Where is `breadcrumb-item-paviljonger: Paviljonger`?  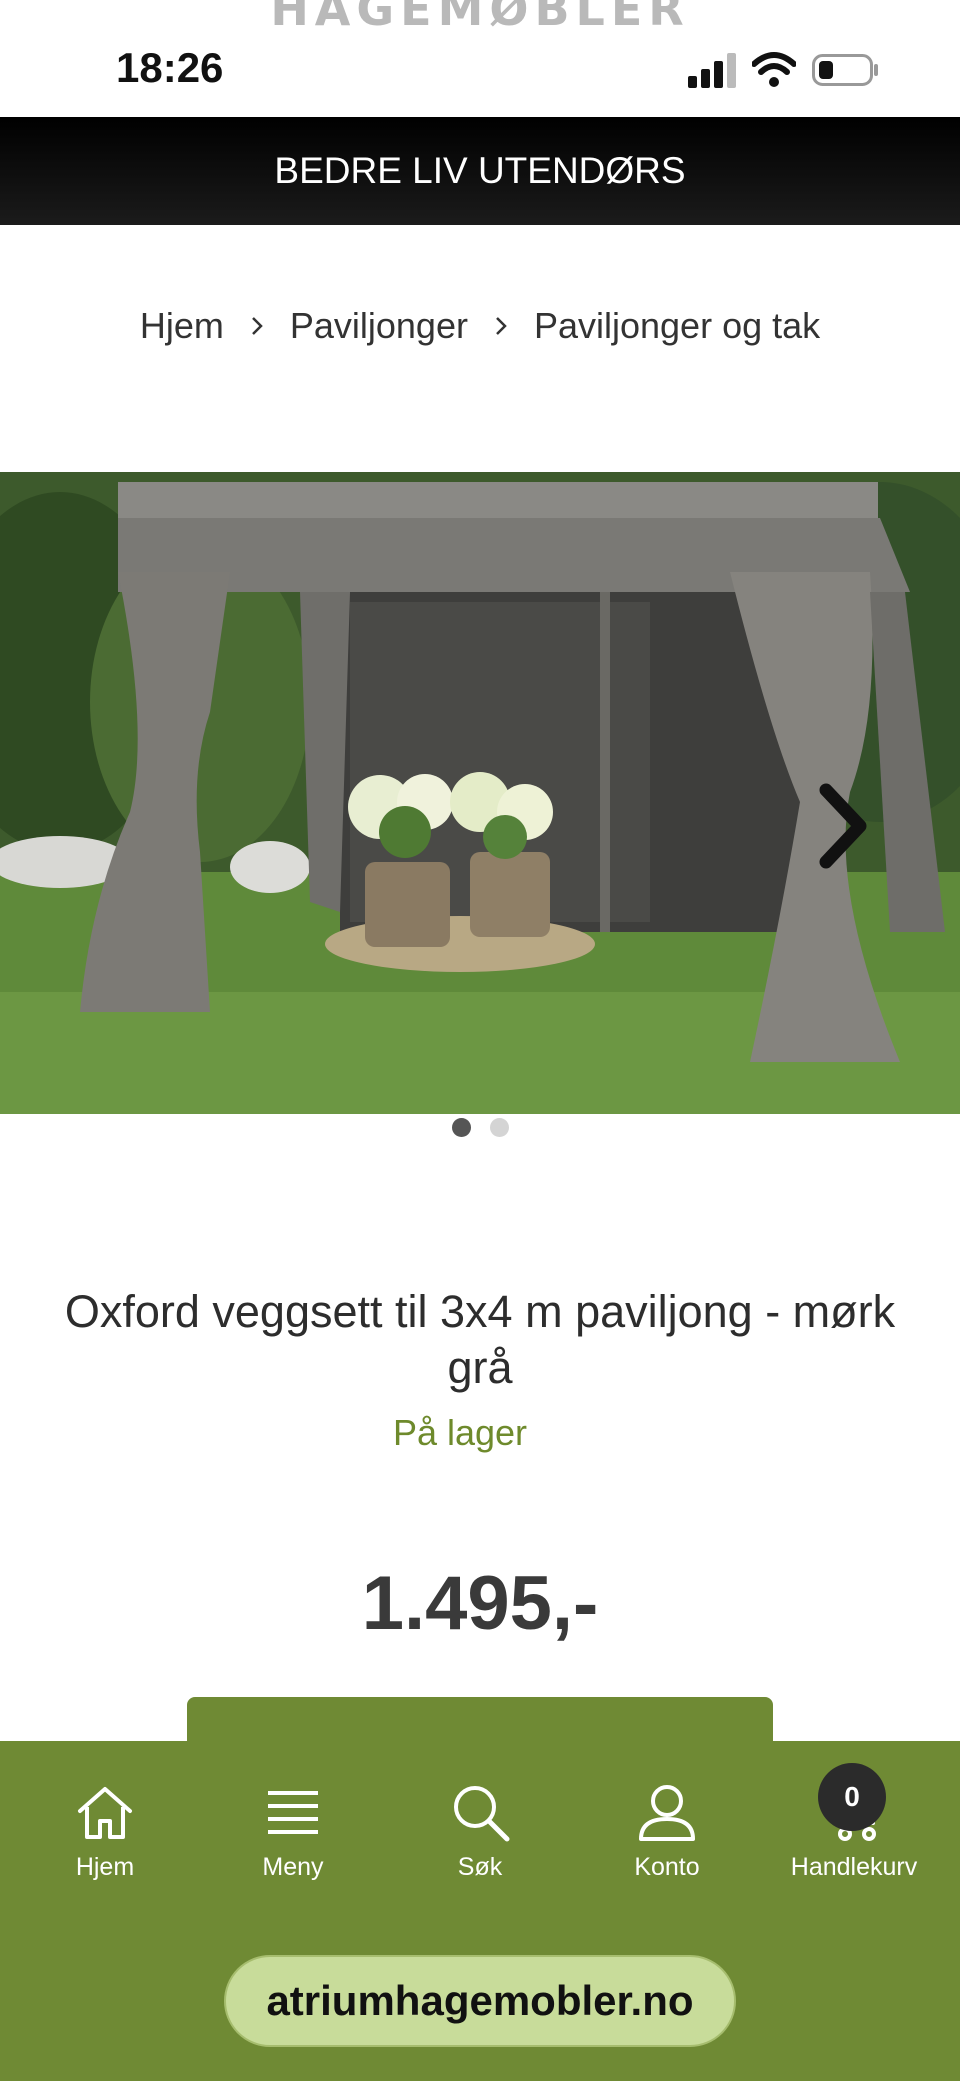 breadcrumb-item-paviljonger: Paviljonger is located at coordinates (379, 326).